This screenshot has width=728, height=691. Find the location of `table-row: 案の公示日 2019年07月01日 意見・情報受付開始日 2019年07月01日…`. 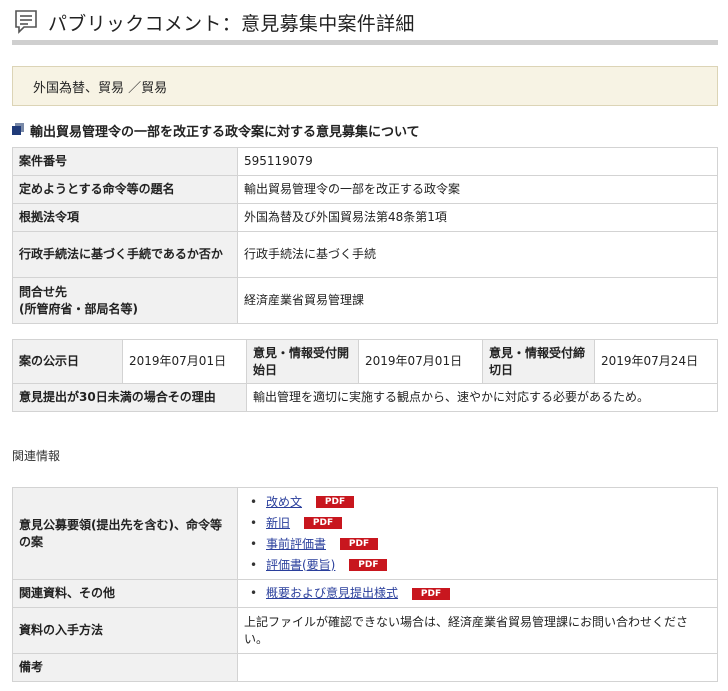

table-row: 案の公示日 2019年07月01日 意見・情報受付開始日 2019年07月01日… is located at coordinates (365, 361).